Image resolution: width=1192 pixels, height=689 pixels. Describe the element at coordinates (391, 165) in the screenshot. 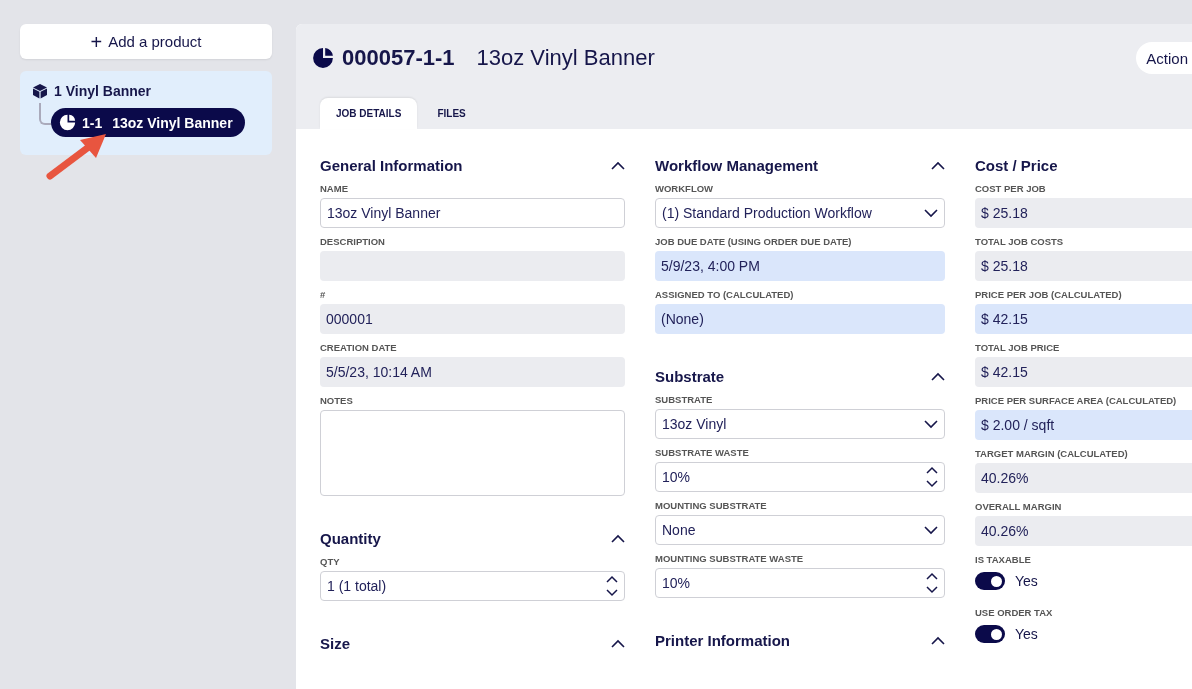

I see `section-title: General Information` at that location.